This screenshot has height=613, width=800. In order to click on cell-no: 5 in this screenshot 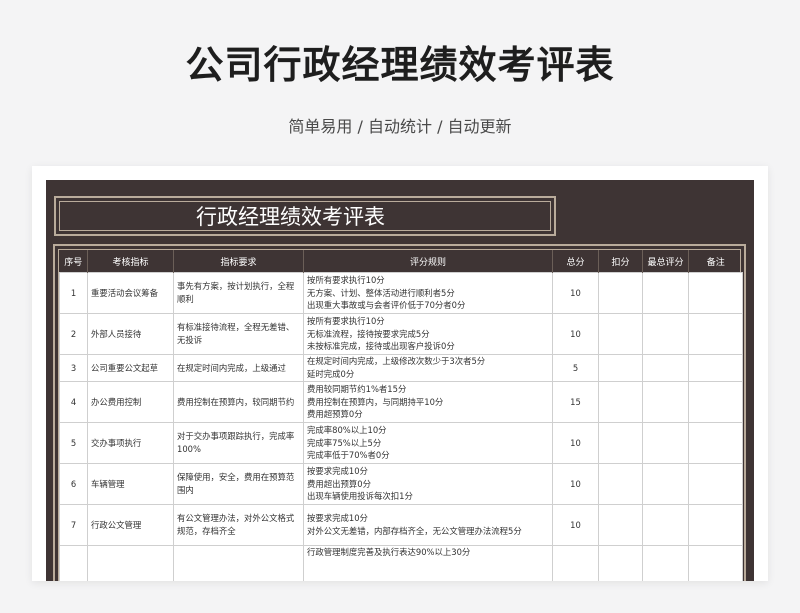, I will do `click(73, 443)`.